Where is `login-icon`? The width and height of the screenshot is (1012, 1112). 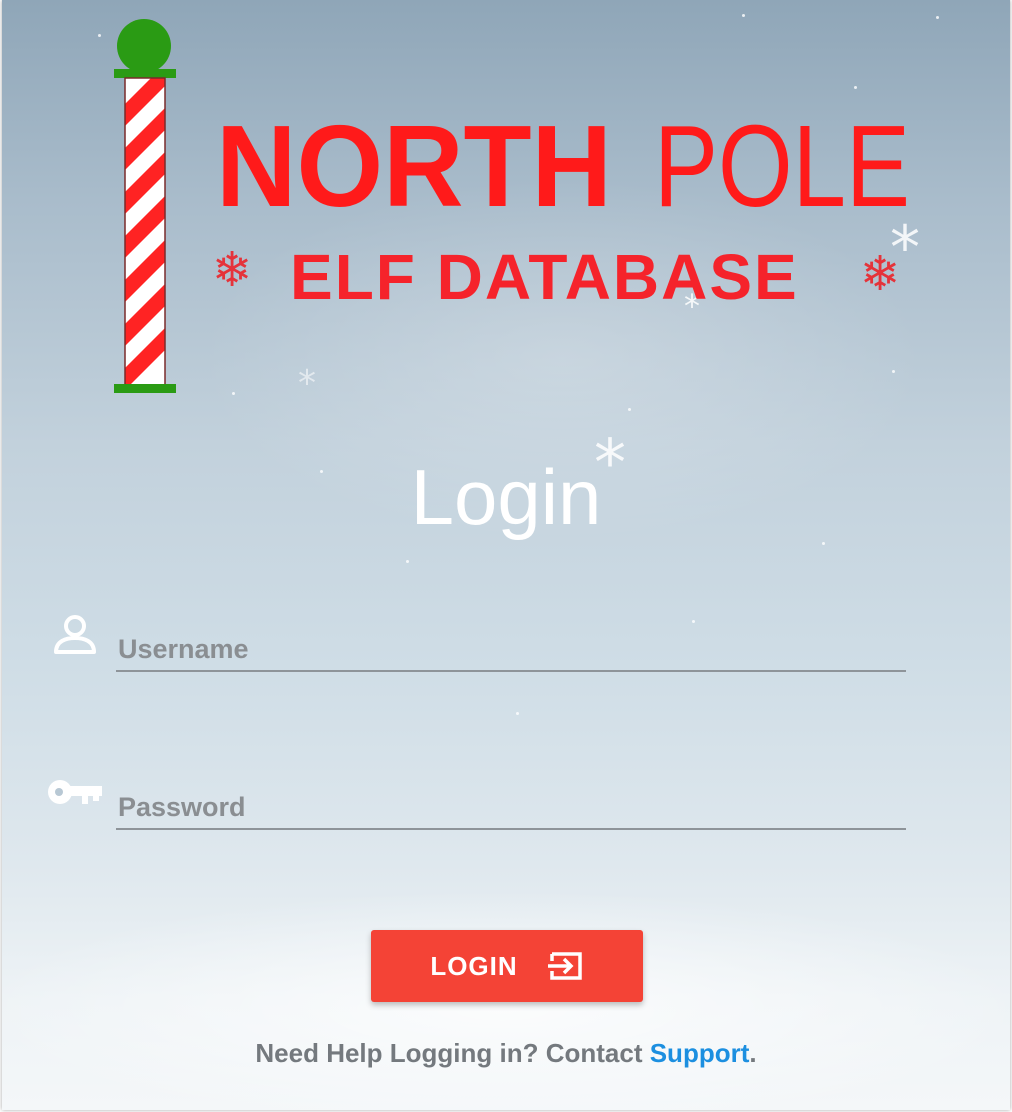 login-icon is located at coordinates (564, 966).